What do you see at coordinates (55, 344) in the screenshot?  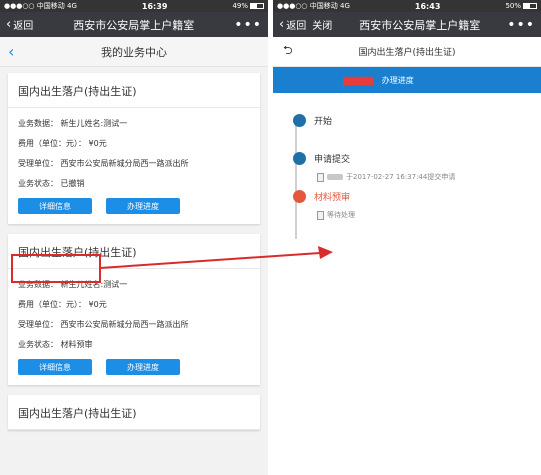 I see `card-status: 业务状态： 材料预审` at bounding box center [55, 344].